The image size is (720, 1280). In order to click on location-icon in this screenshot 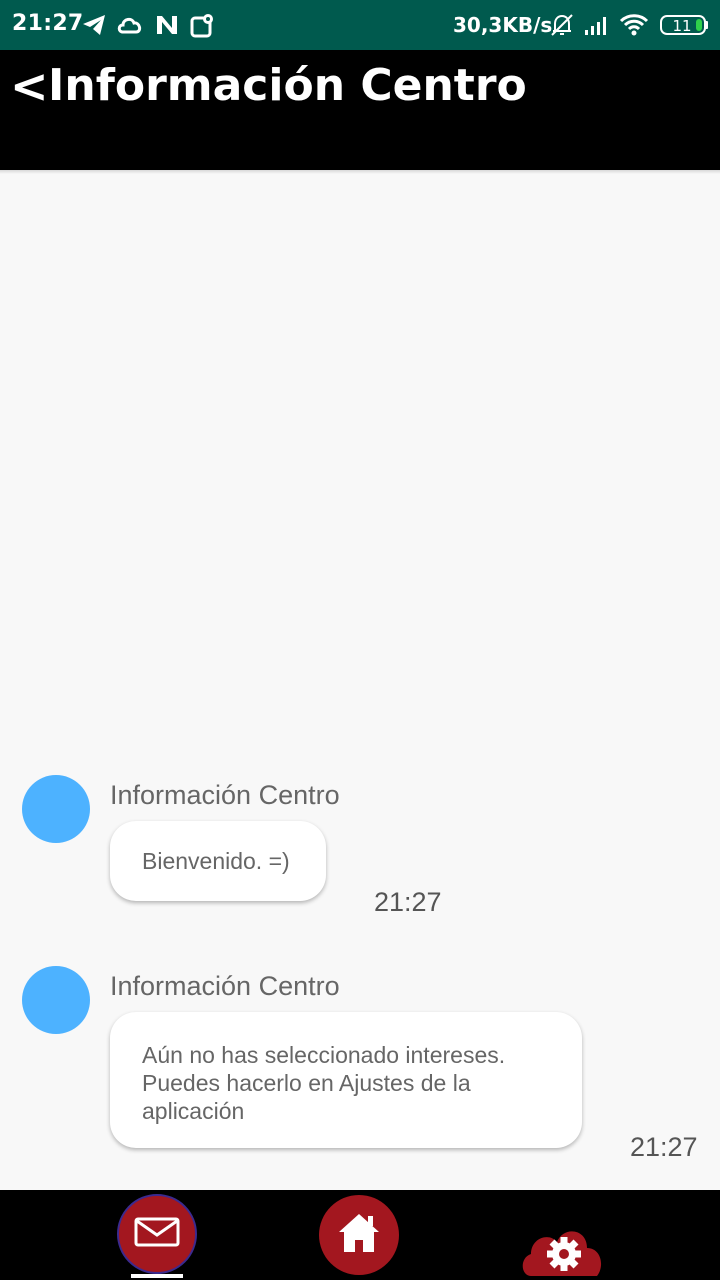, I will do `click(203, 25)`.